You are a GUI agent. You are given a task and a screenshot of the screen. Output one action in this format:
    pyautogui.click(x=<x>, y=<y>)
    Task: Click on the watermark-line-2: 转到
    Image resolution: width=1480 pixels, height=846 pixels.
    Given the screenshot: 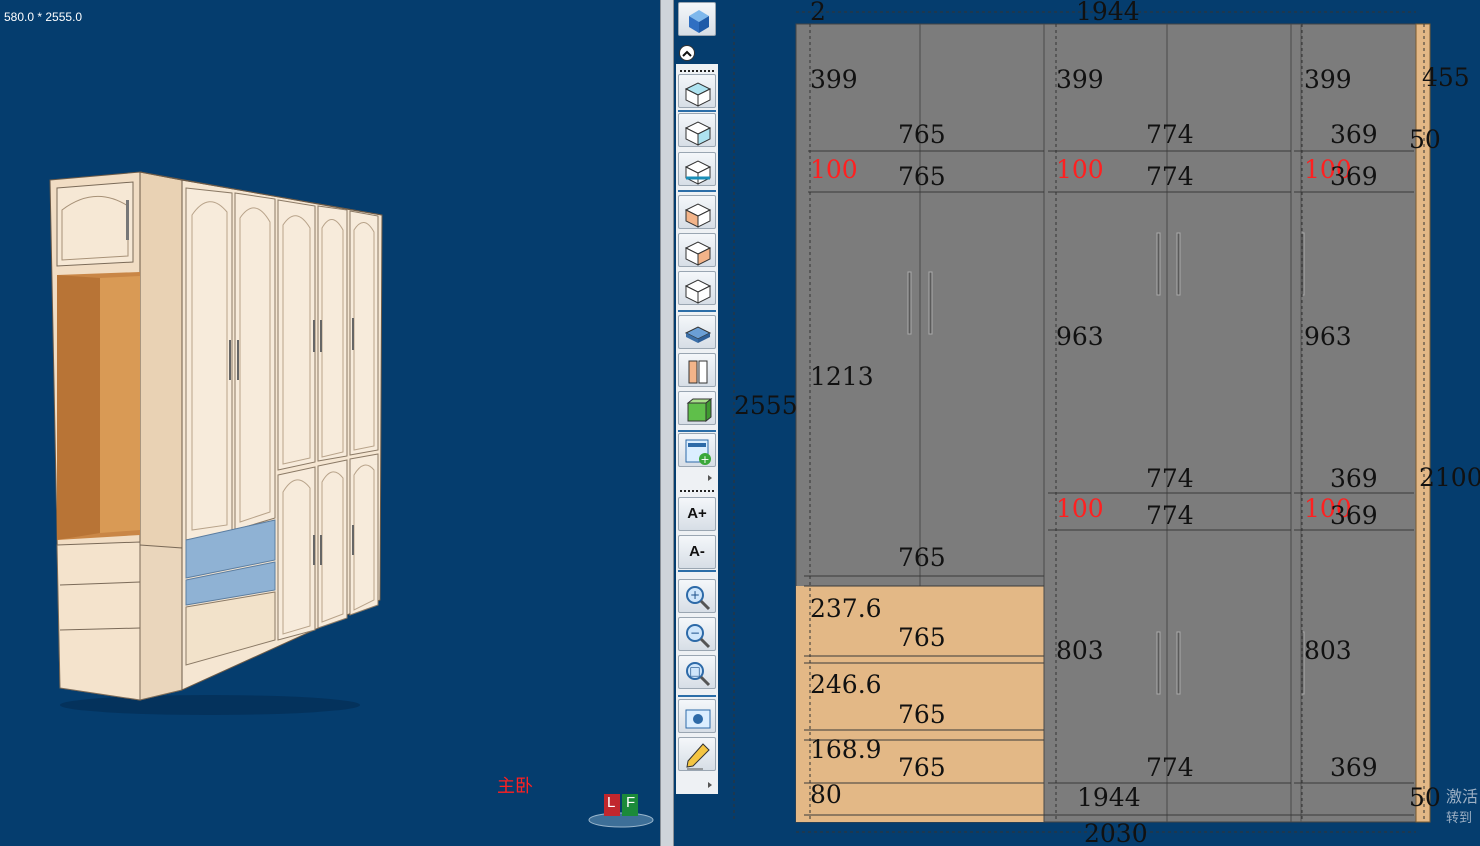 What is the action you would take?
    pyautogui.click(x=1459, y=818)
    